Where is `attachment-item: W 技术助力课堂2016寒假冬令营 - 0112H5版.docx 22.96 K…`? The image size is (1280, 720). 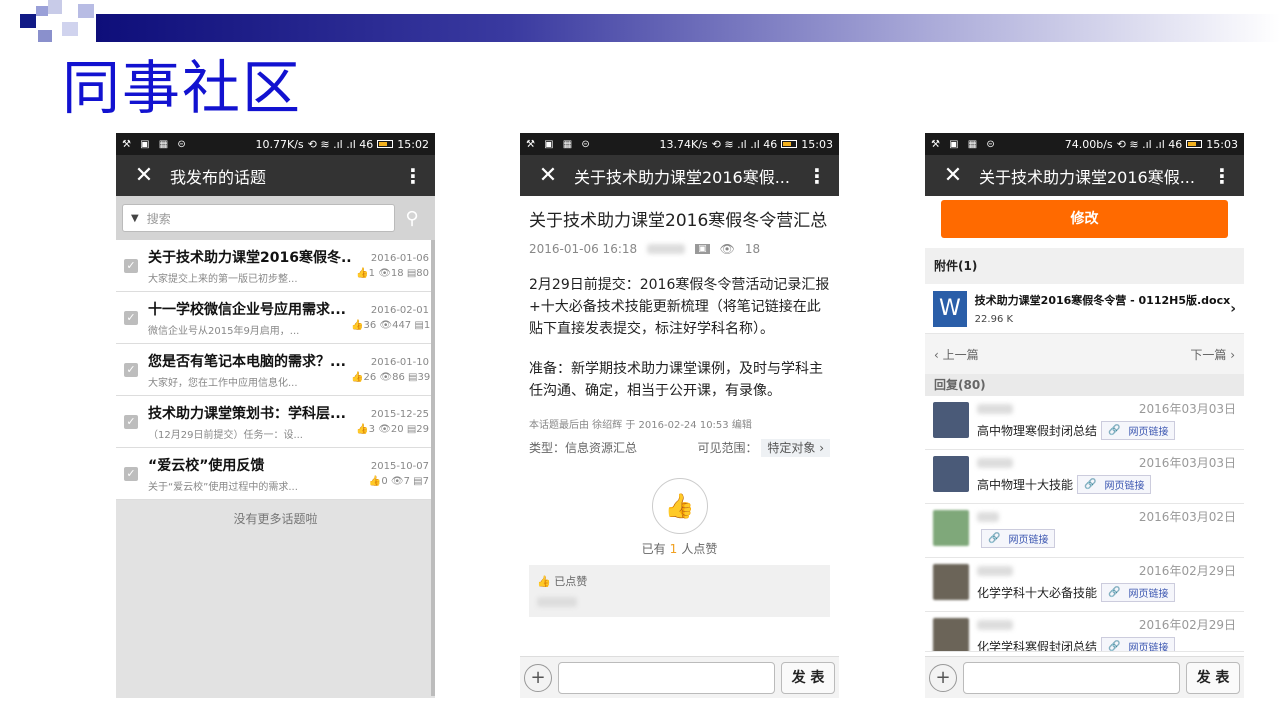 attachment-item: W 技术助力课堂2016寒假冬令营 - 0112H5版.docx 22.96 K… is located at coordinates (1084, 309).